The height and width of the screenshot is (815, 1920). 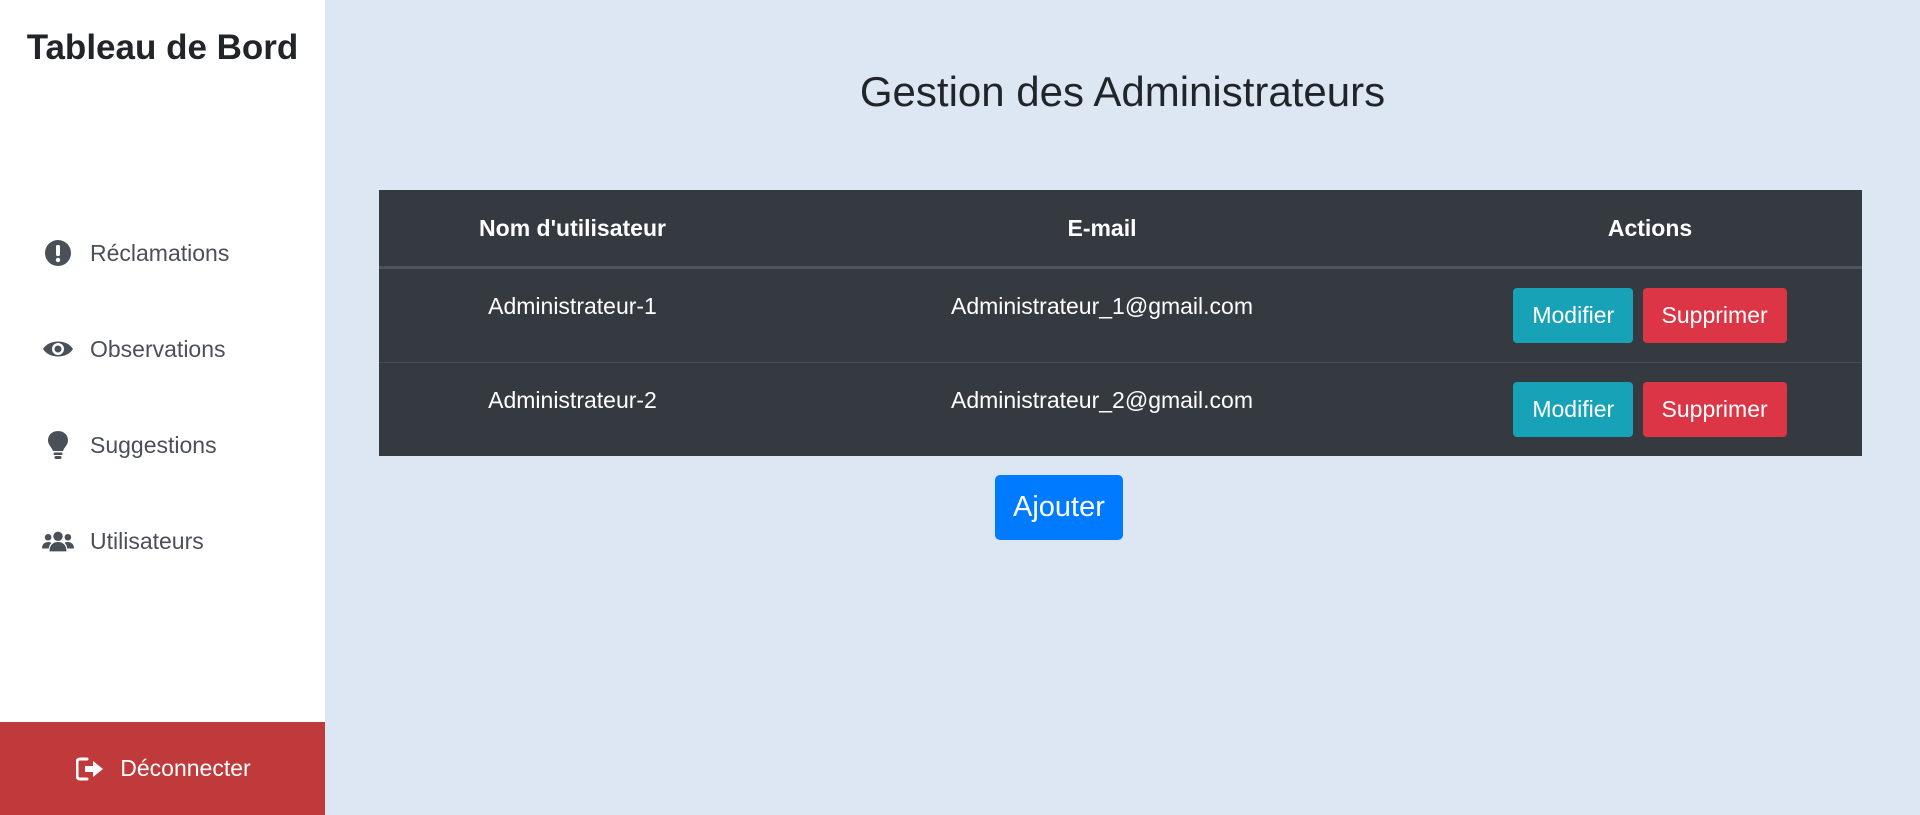 I want to click on column-header-email: E-mail, so click(x=1102, y=229).